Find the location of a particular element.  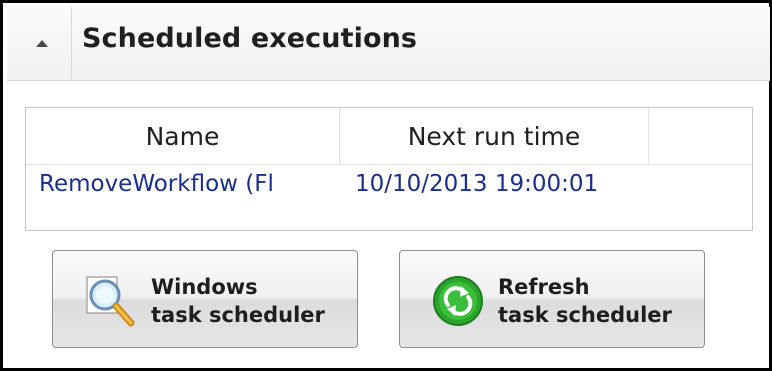

panel-title: Scheduled executions is located at coordinates (250, 38).